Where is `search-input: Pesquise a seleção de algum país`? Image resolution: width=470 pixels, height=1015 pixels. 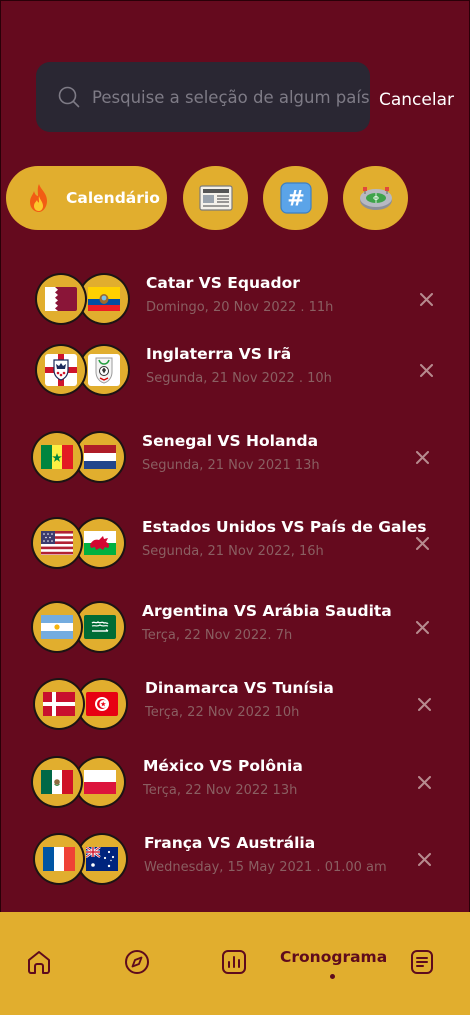 search-input: Pesquise a seleção de algum país is located at coordinates (203, 97).